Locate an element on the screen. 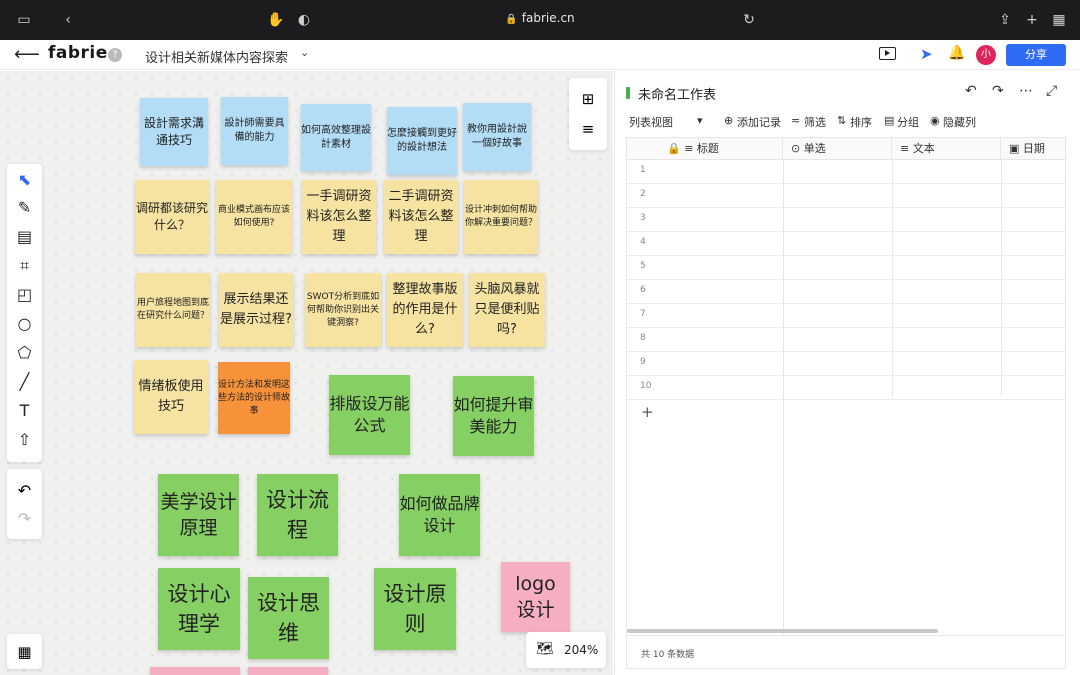 The width and height of the screenshot is (1080, 675). pentagon-icon: ⬠ is located at coordinates (24, 352).